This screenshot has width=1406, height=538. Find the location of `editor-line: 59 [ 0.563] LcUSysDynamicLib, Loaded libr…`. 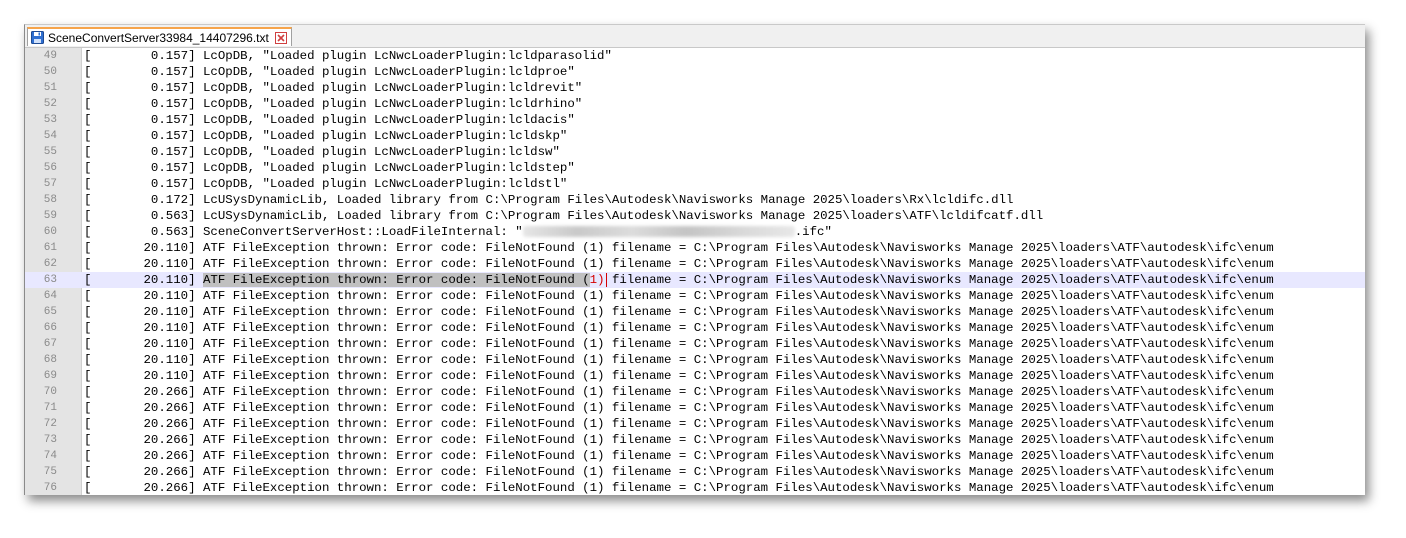

editor-line: 59 [ 0.563] LcUSysDynamicLib, Loaded libr… is located at coordinates (695, 216).